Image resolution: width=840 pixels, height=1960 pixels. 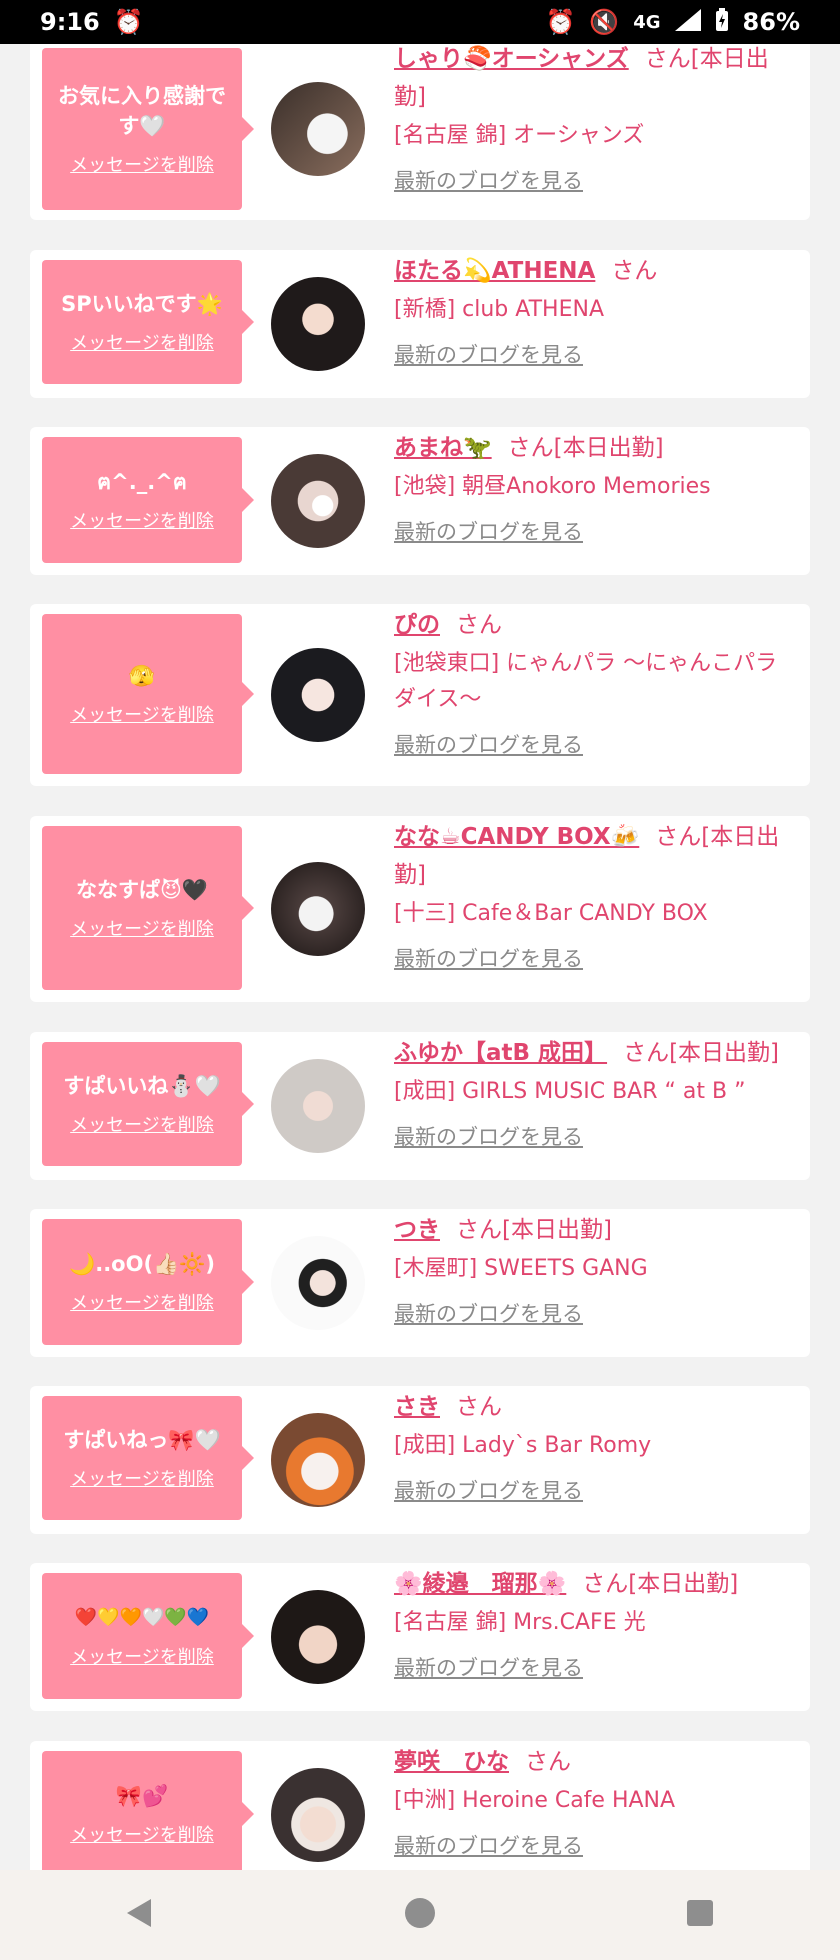 What do you see at coordinates (523, 1445) in the screenshot?
I see `shop-name: [成田] Lady`s Bar Romy` at bounding box center [523, 1445].